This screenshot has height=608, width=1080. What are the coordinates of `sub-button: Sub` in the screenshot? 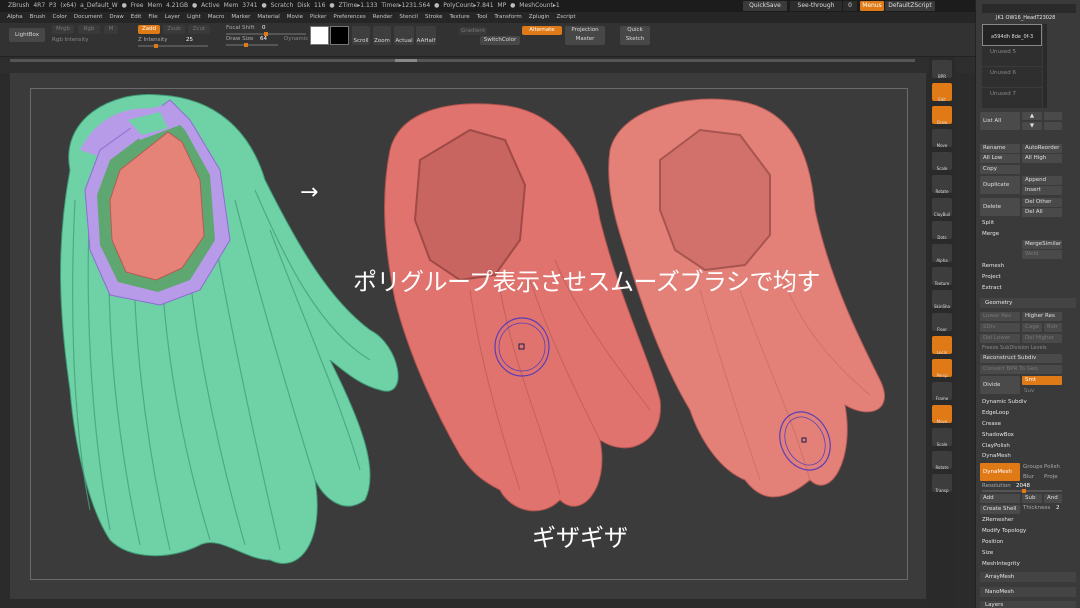 It's located at (1032, 498).